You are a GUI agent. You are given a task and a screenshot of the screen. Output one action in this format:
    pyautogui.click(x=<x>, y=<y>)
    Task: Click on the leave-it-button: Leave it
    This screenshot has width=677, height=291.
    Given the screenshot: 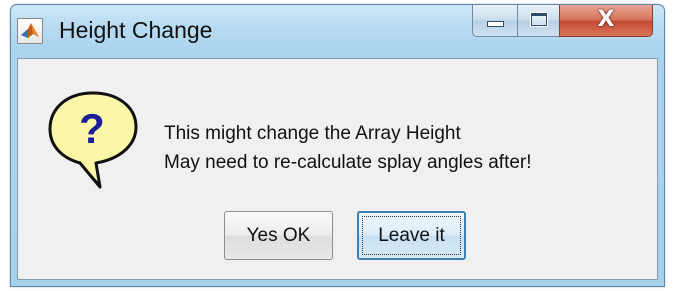 What is the action you would take?
    pyautogui.click(x=411, y=235)
    